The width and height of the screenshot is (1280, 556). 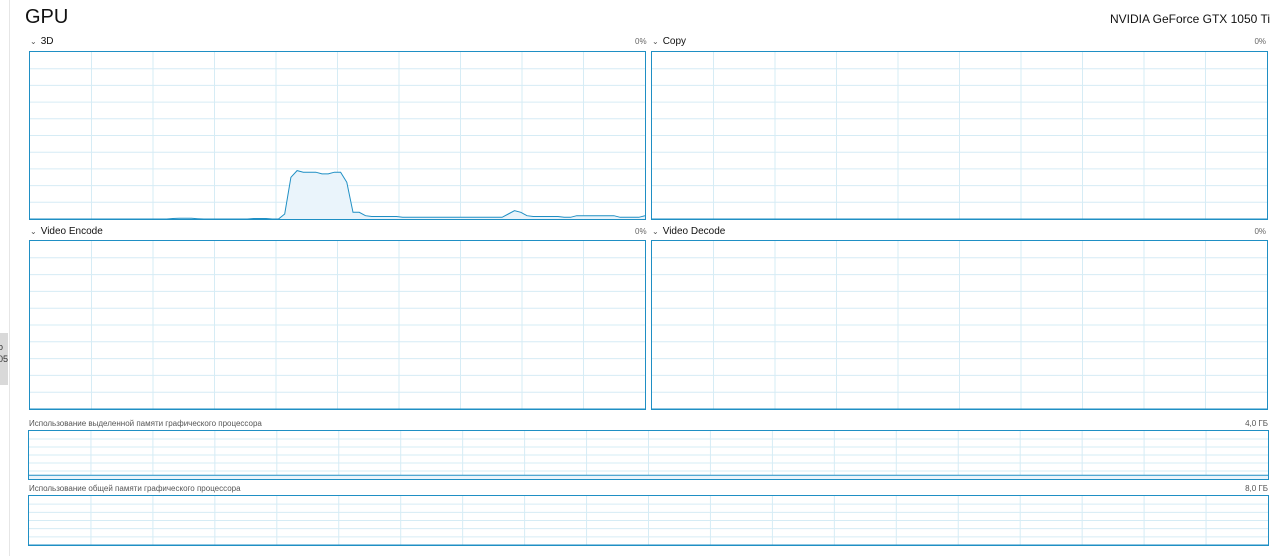 What do you see at coordinates (694, 231) in the screenshot?
I see `graph-video-decode-label: Video Decode` at bounding box center [694, 231].